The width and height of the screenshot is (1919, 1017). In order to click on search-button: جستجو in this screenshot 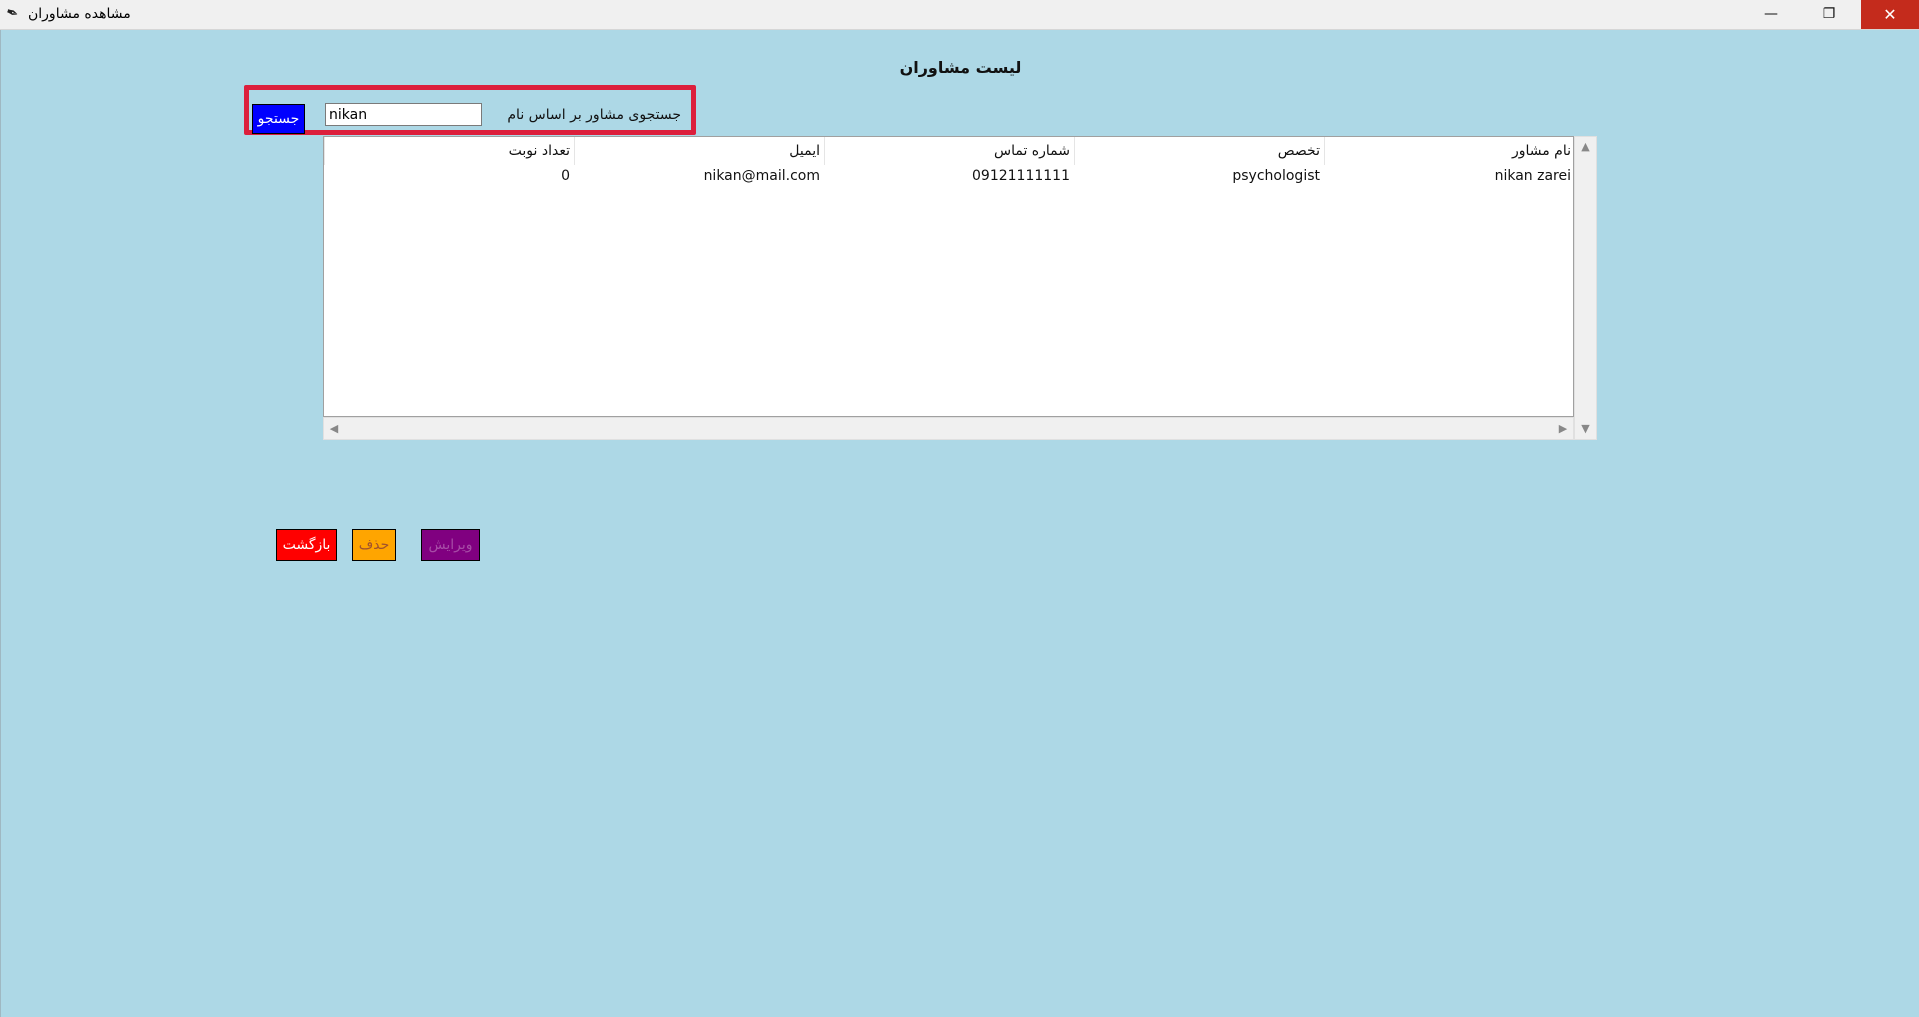, I will do `click(278, 119)`.